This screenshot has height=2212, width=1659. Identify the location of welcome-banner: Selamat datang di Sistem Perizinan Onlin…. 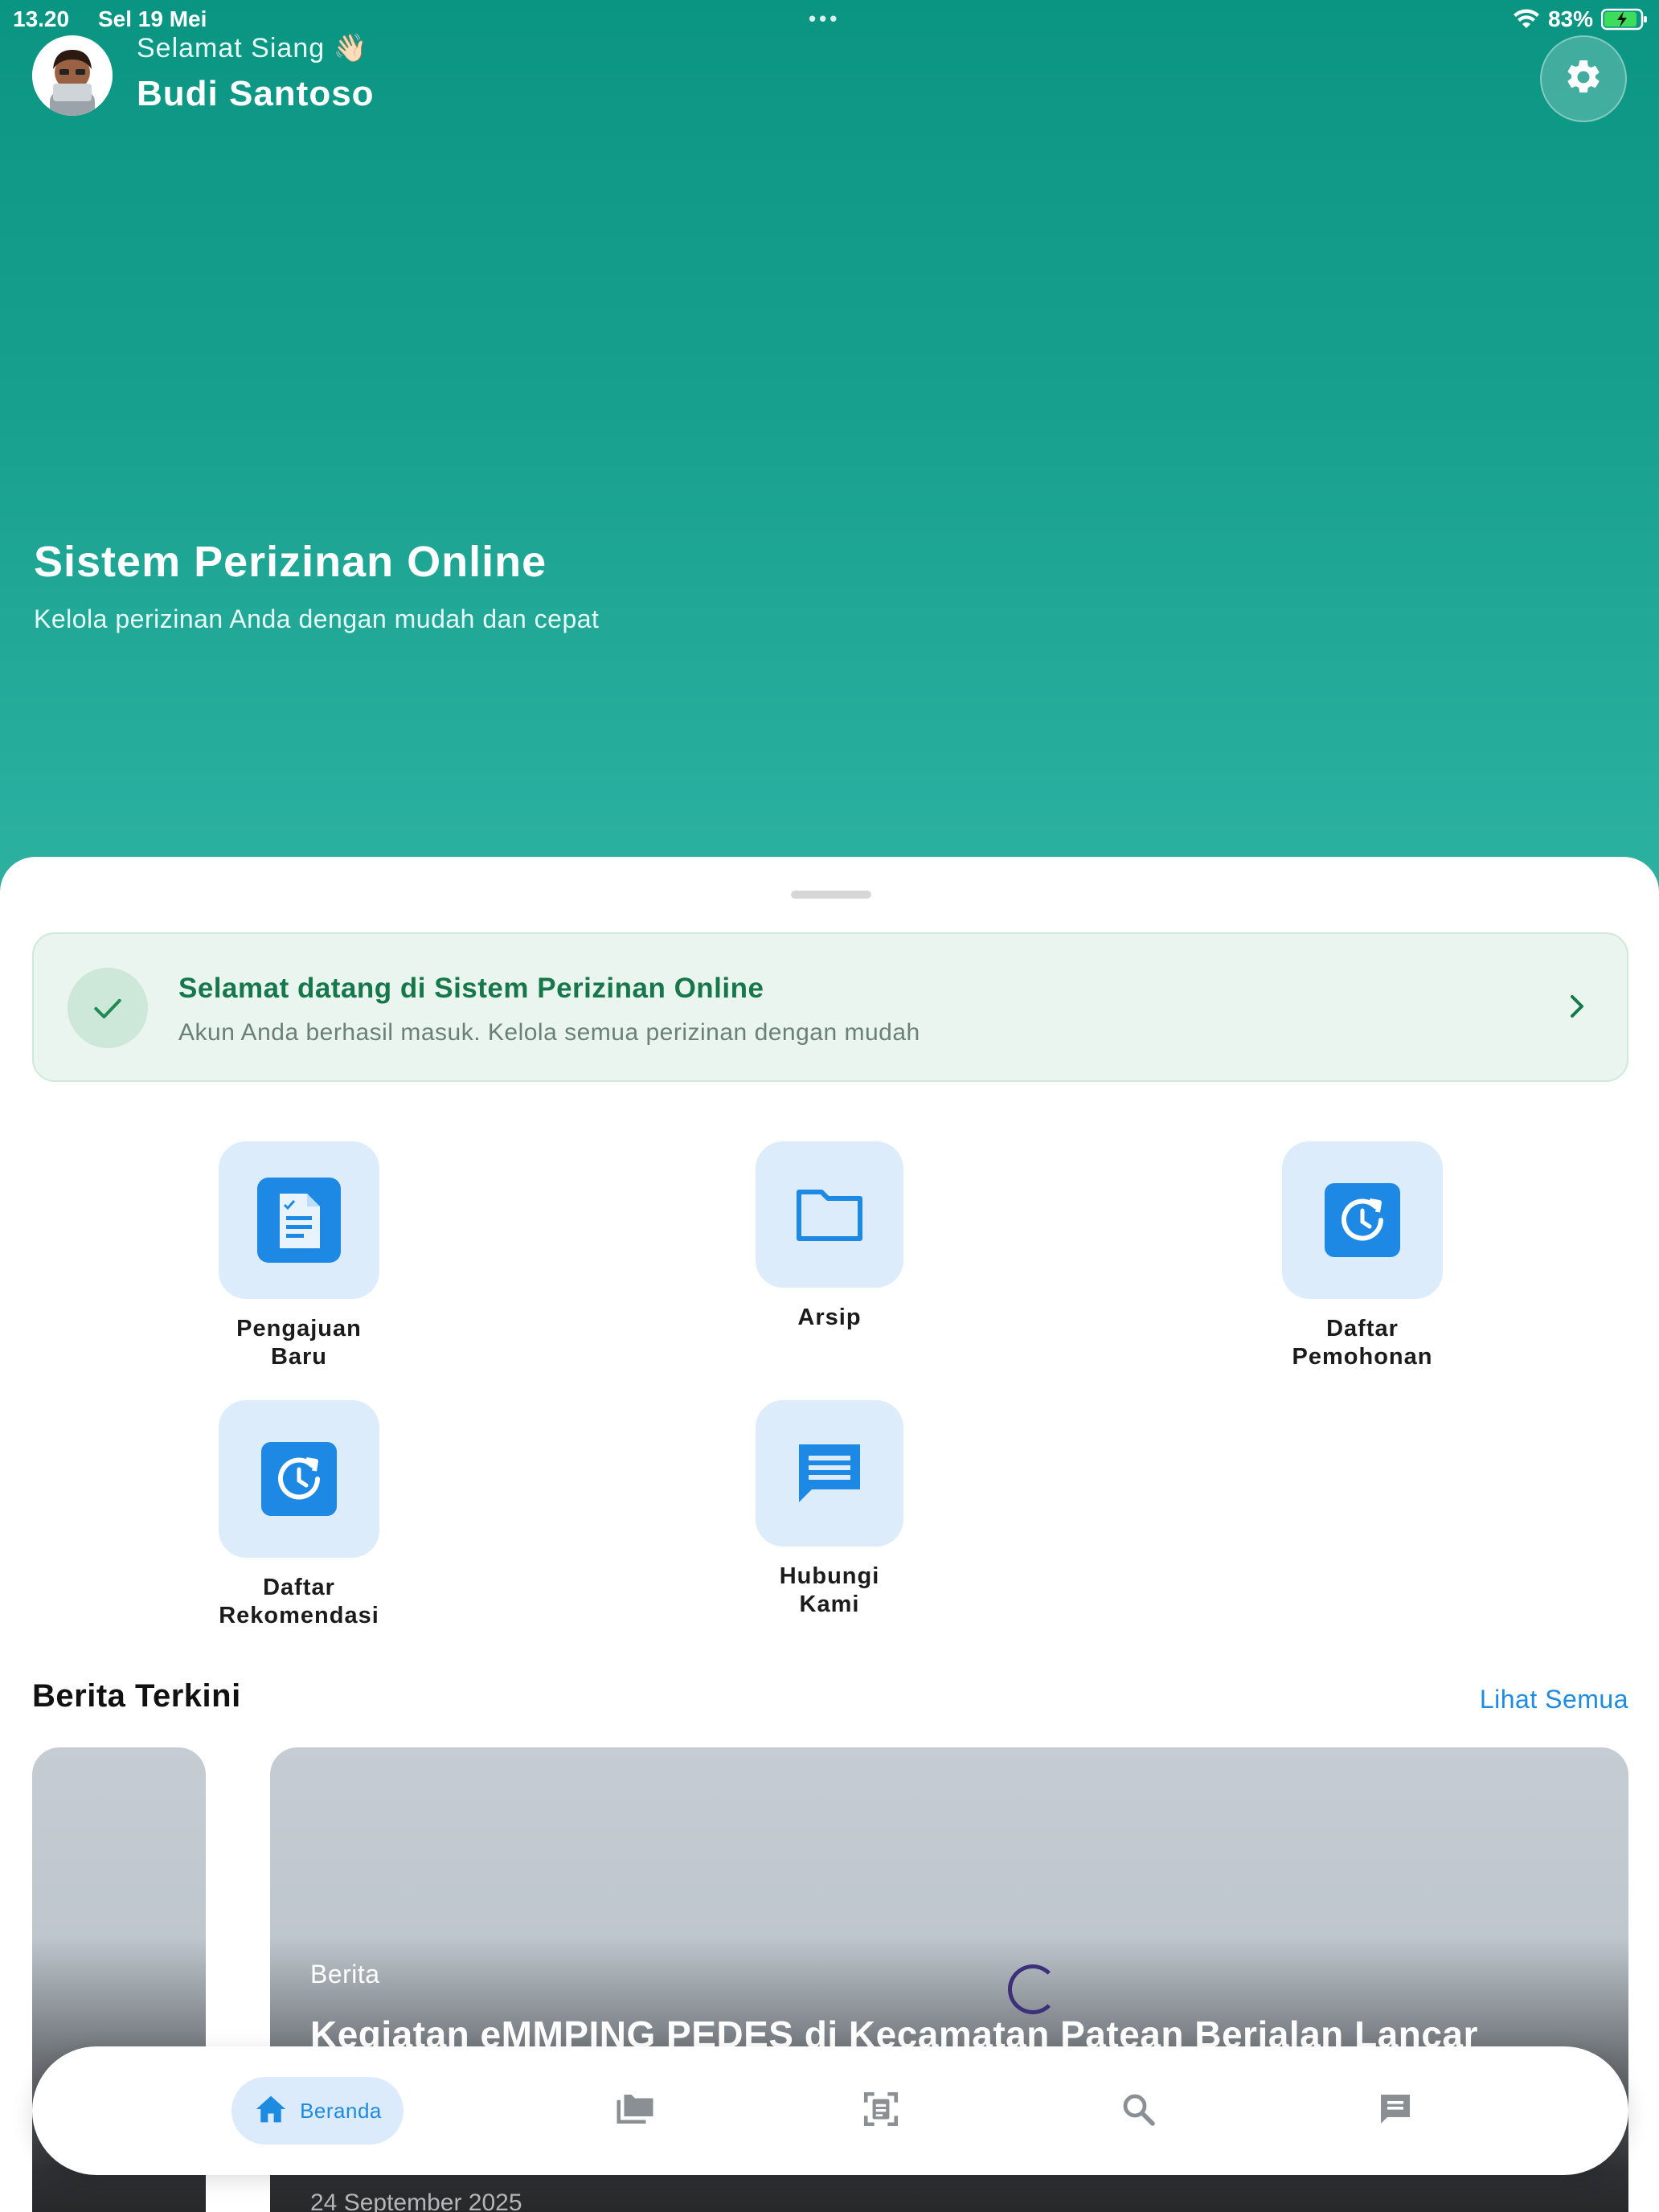
(830, 1007).